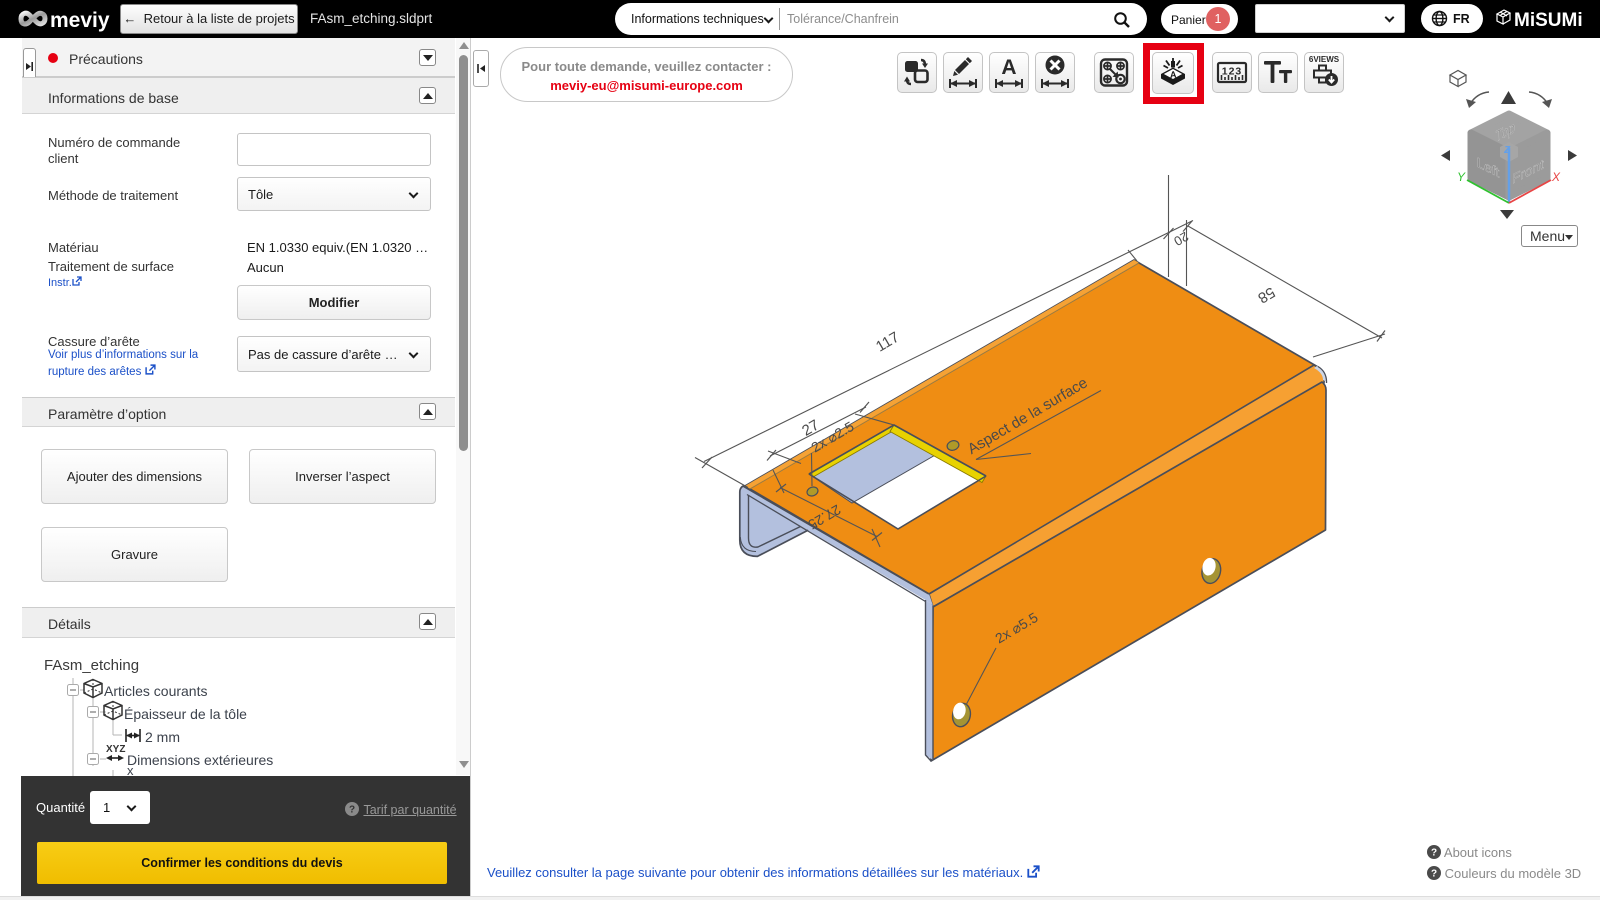  I want to click on svg-text: 117, so click(887, 342).